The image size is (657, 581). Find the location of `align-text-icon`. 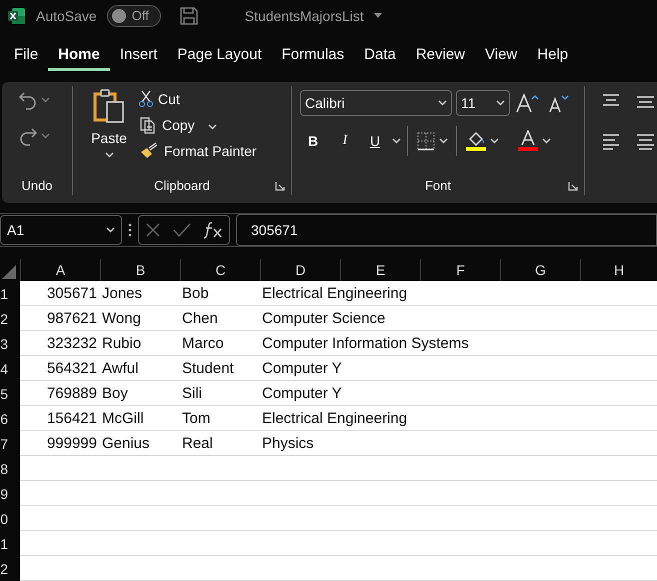

align-text-icon is located at coordinates (628, 142).